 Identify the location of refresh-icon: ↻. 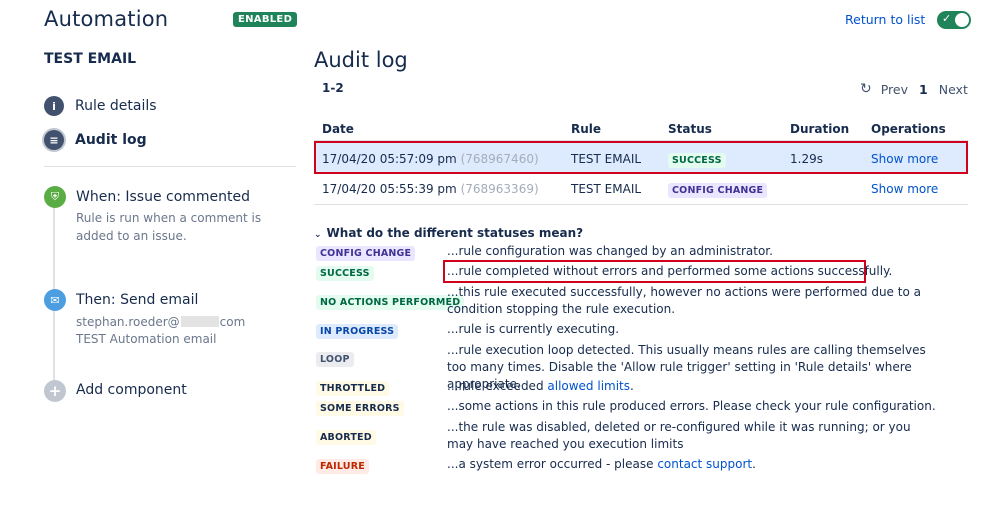
(866, 89).